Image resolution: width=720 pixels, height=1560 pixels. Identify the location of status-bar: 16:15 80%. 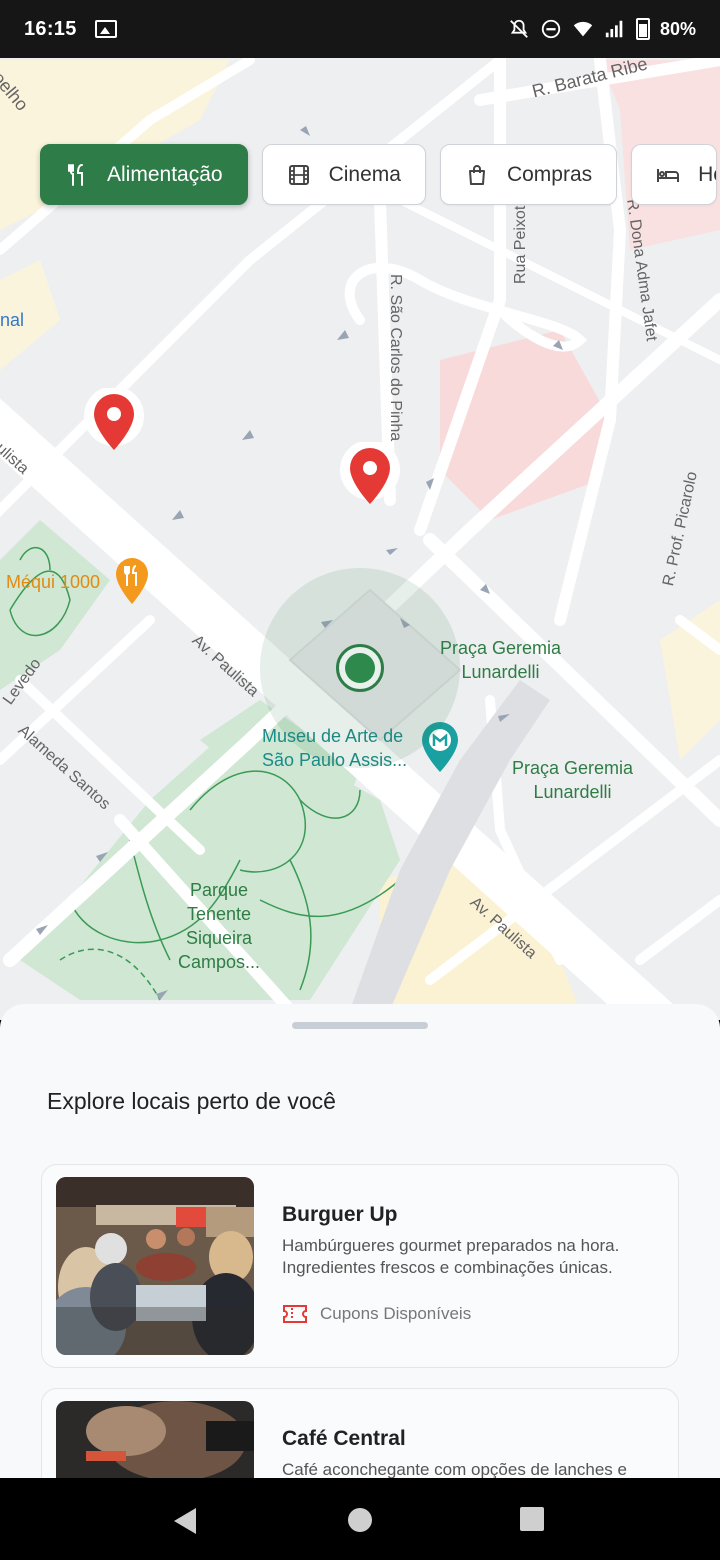
(360, 29).